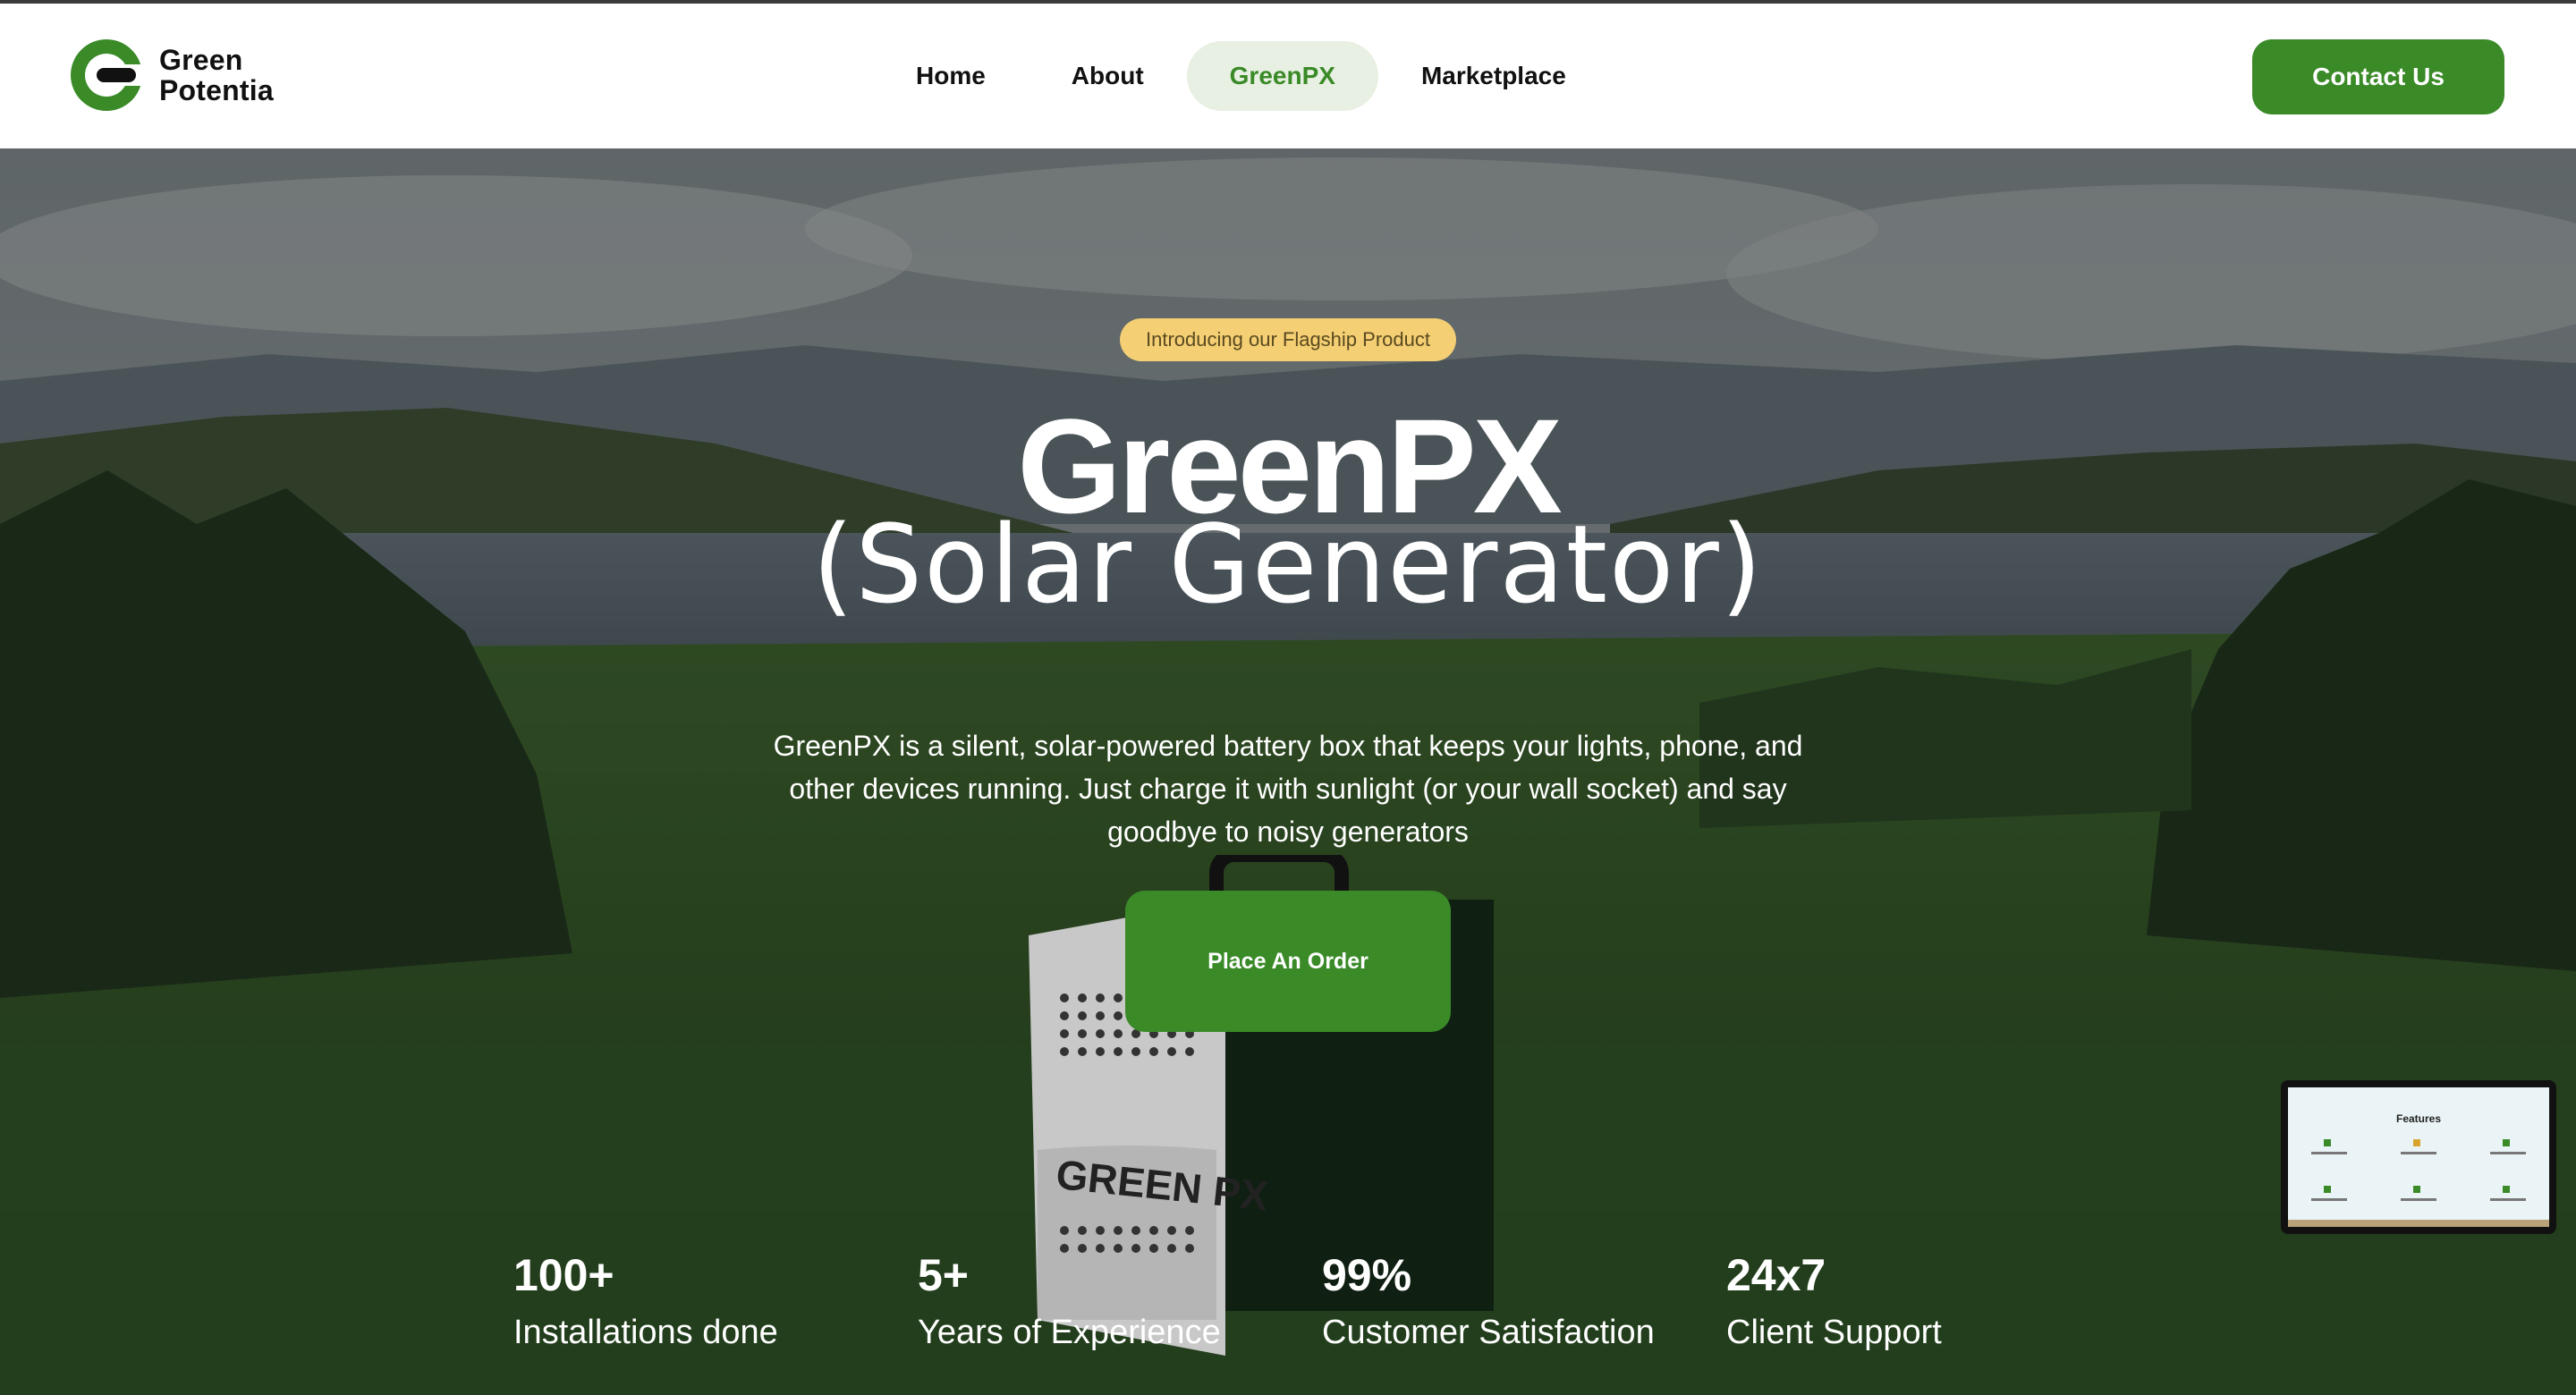 The height and width of the screenshot is (1395, 2576). I want to click on brand-logo: Green Potentia, so click(172, 75).